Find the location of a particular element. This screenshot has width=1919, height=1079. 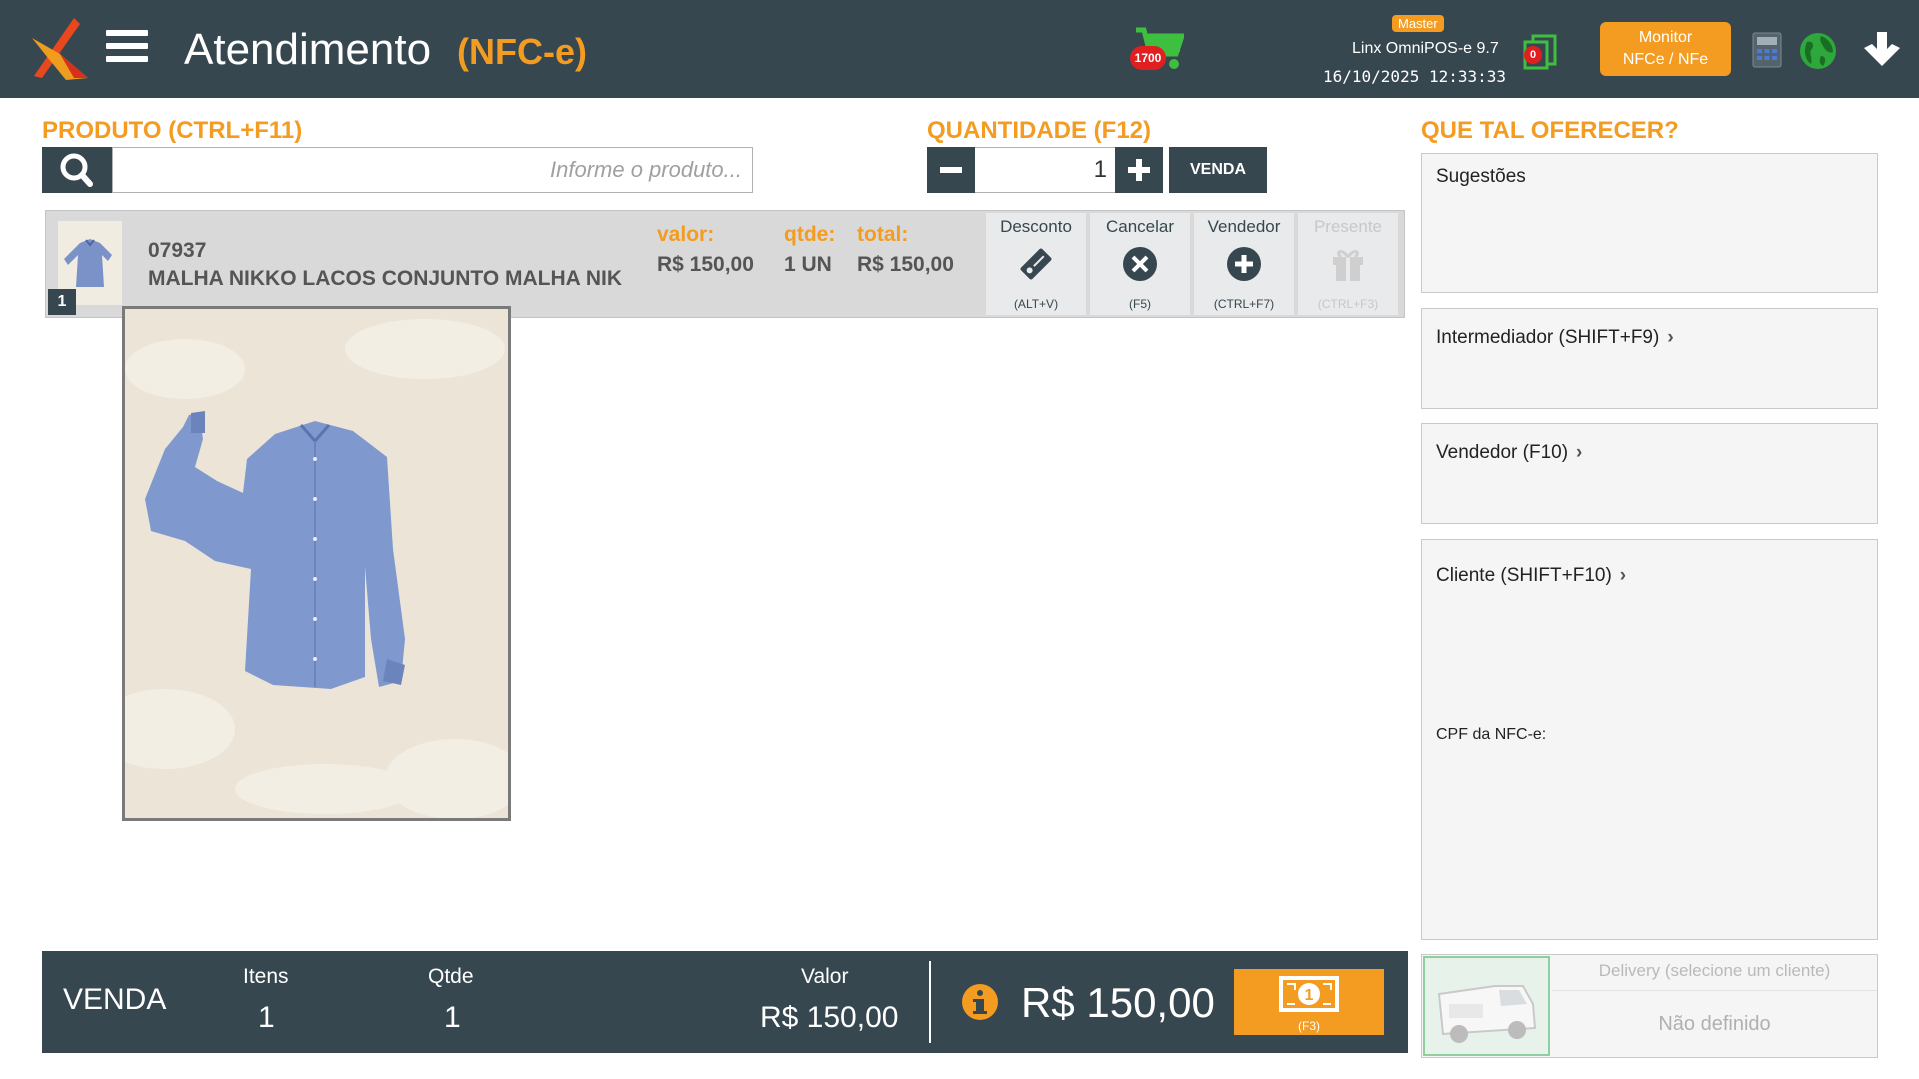

intermediary-title: Intermediador (SHIFT+F9) is located at coordinates (1548, 337).